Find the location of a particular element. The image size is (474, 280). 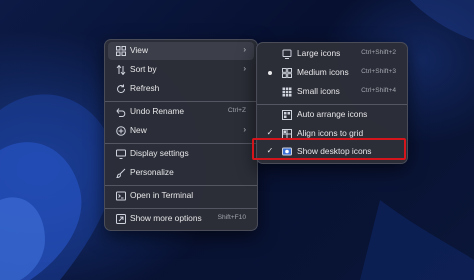

submenu-item-label: Auto arrange icons is located at coordinates (332, 114).